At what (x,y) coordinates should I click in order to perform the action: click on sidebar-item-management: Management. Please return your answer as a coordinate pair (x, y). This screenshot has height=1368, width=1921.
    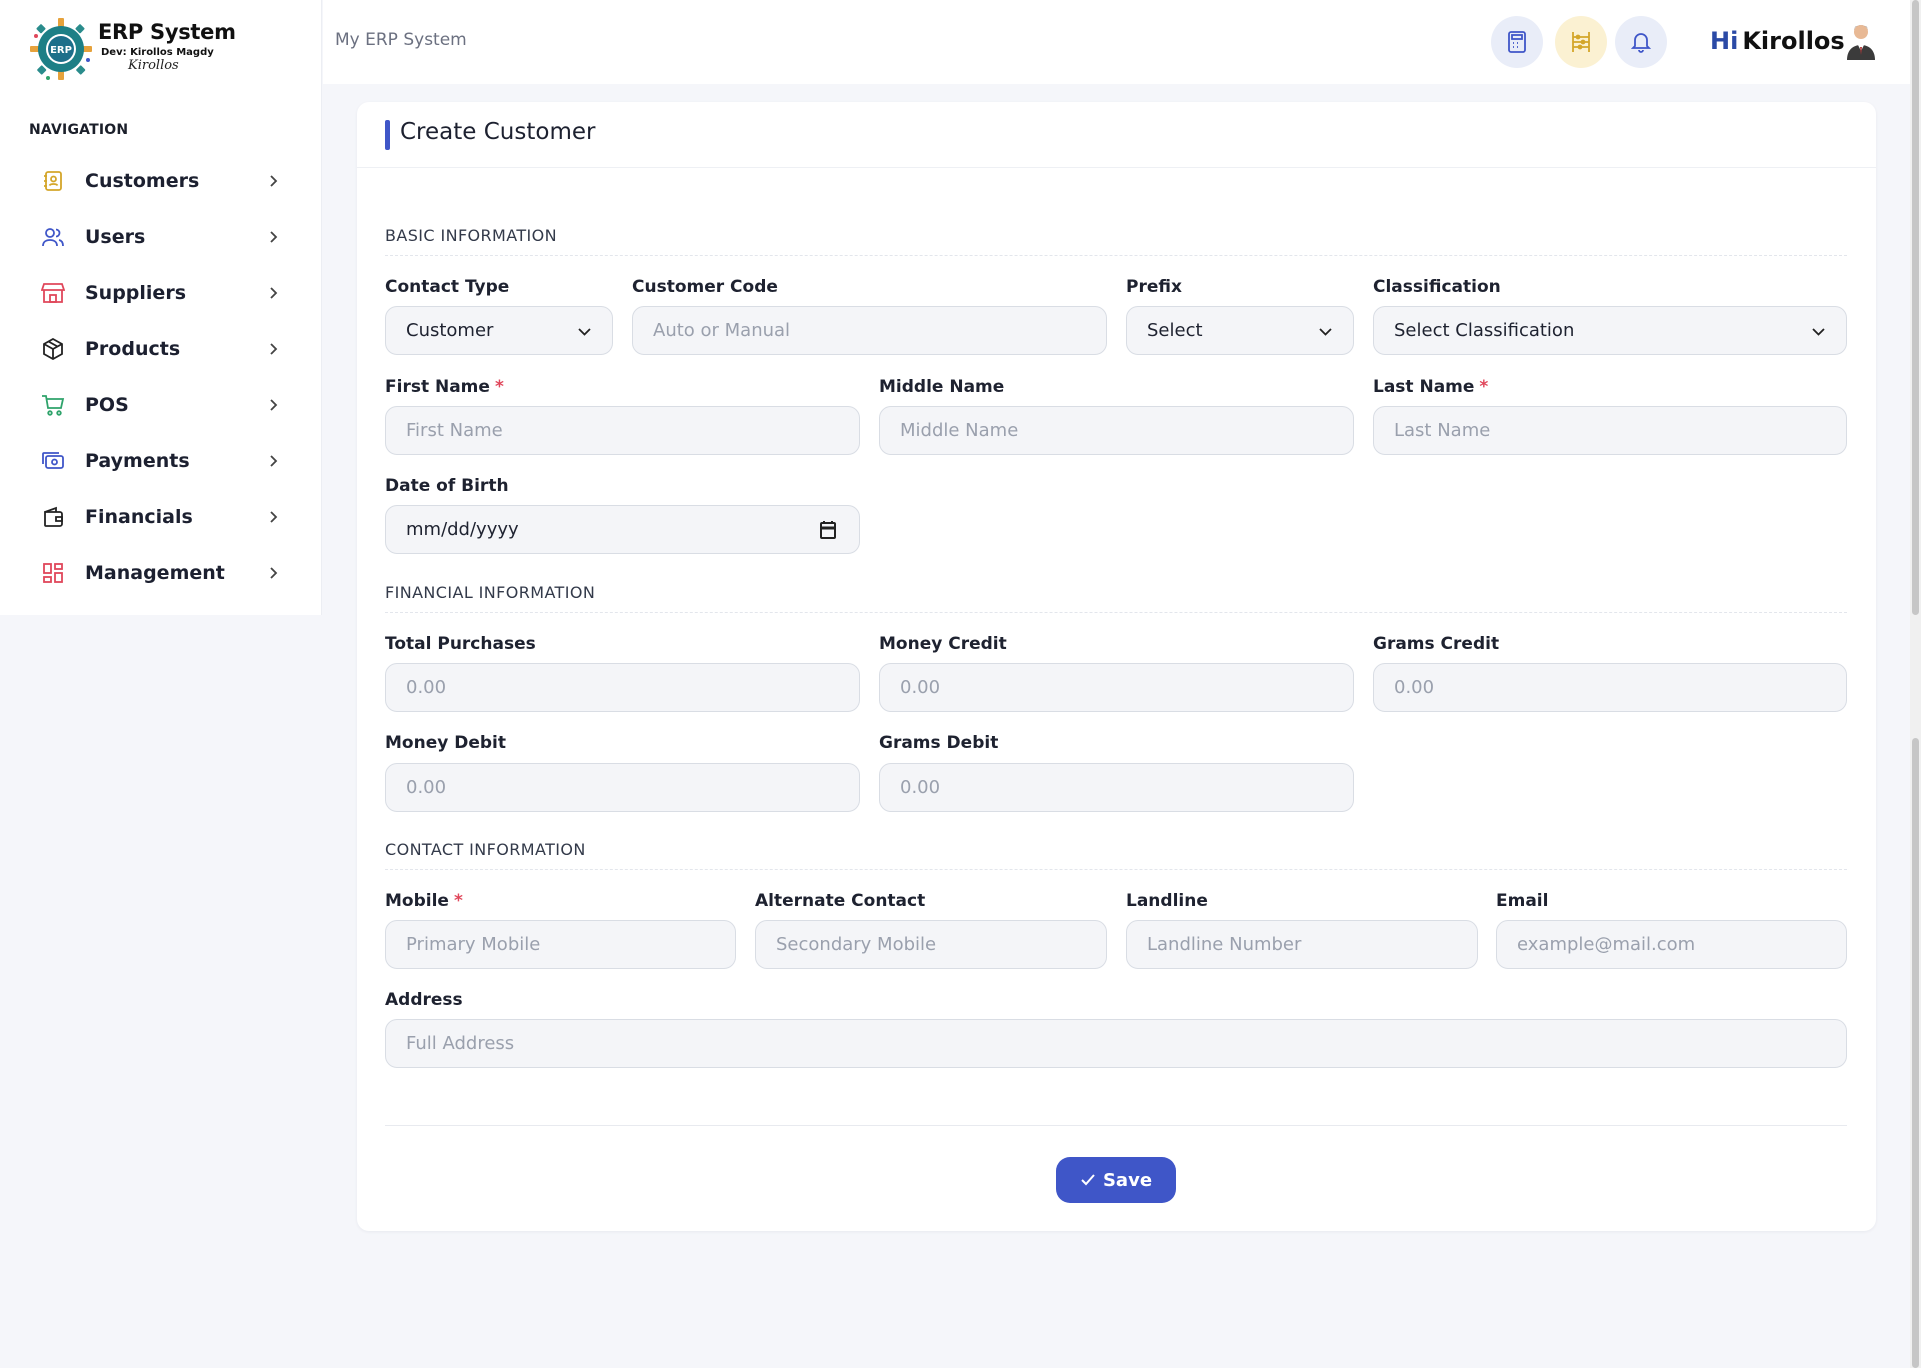
    Looking at the image, I should click on (158, 573).